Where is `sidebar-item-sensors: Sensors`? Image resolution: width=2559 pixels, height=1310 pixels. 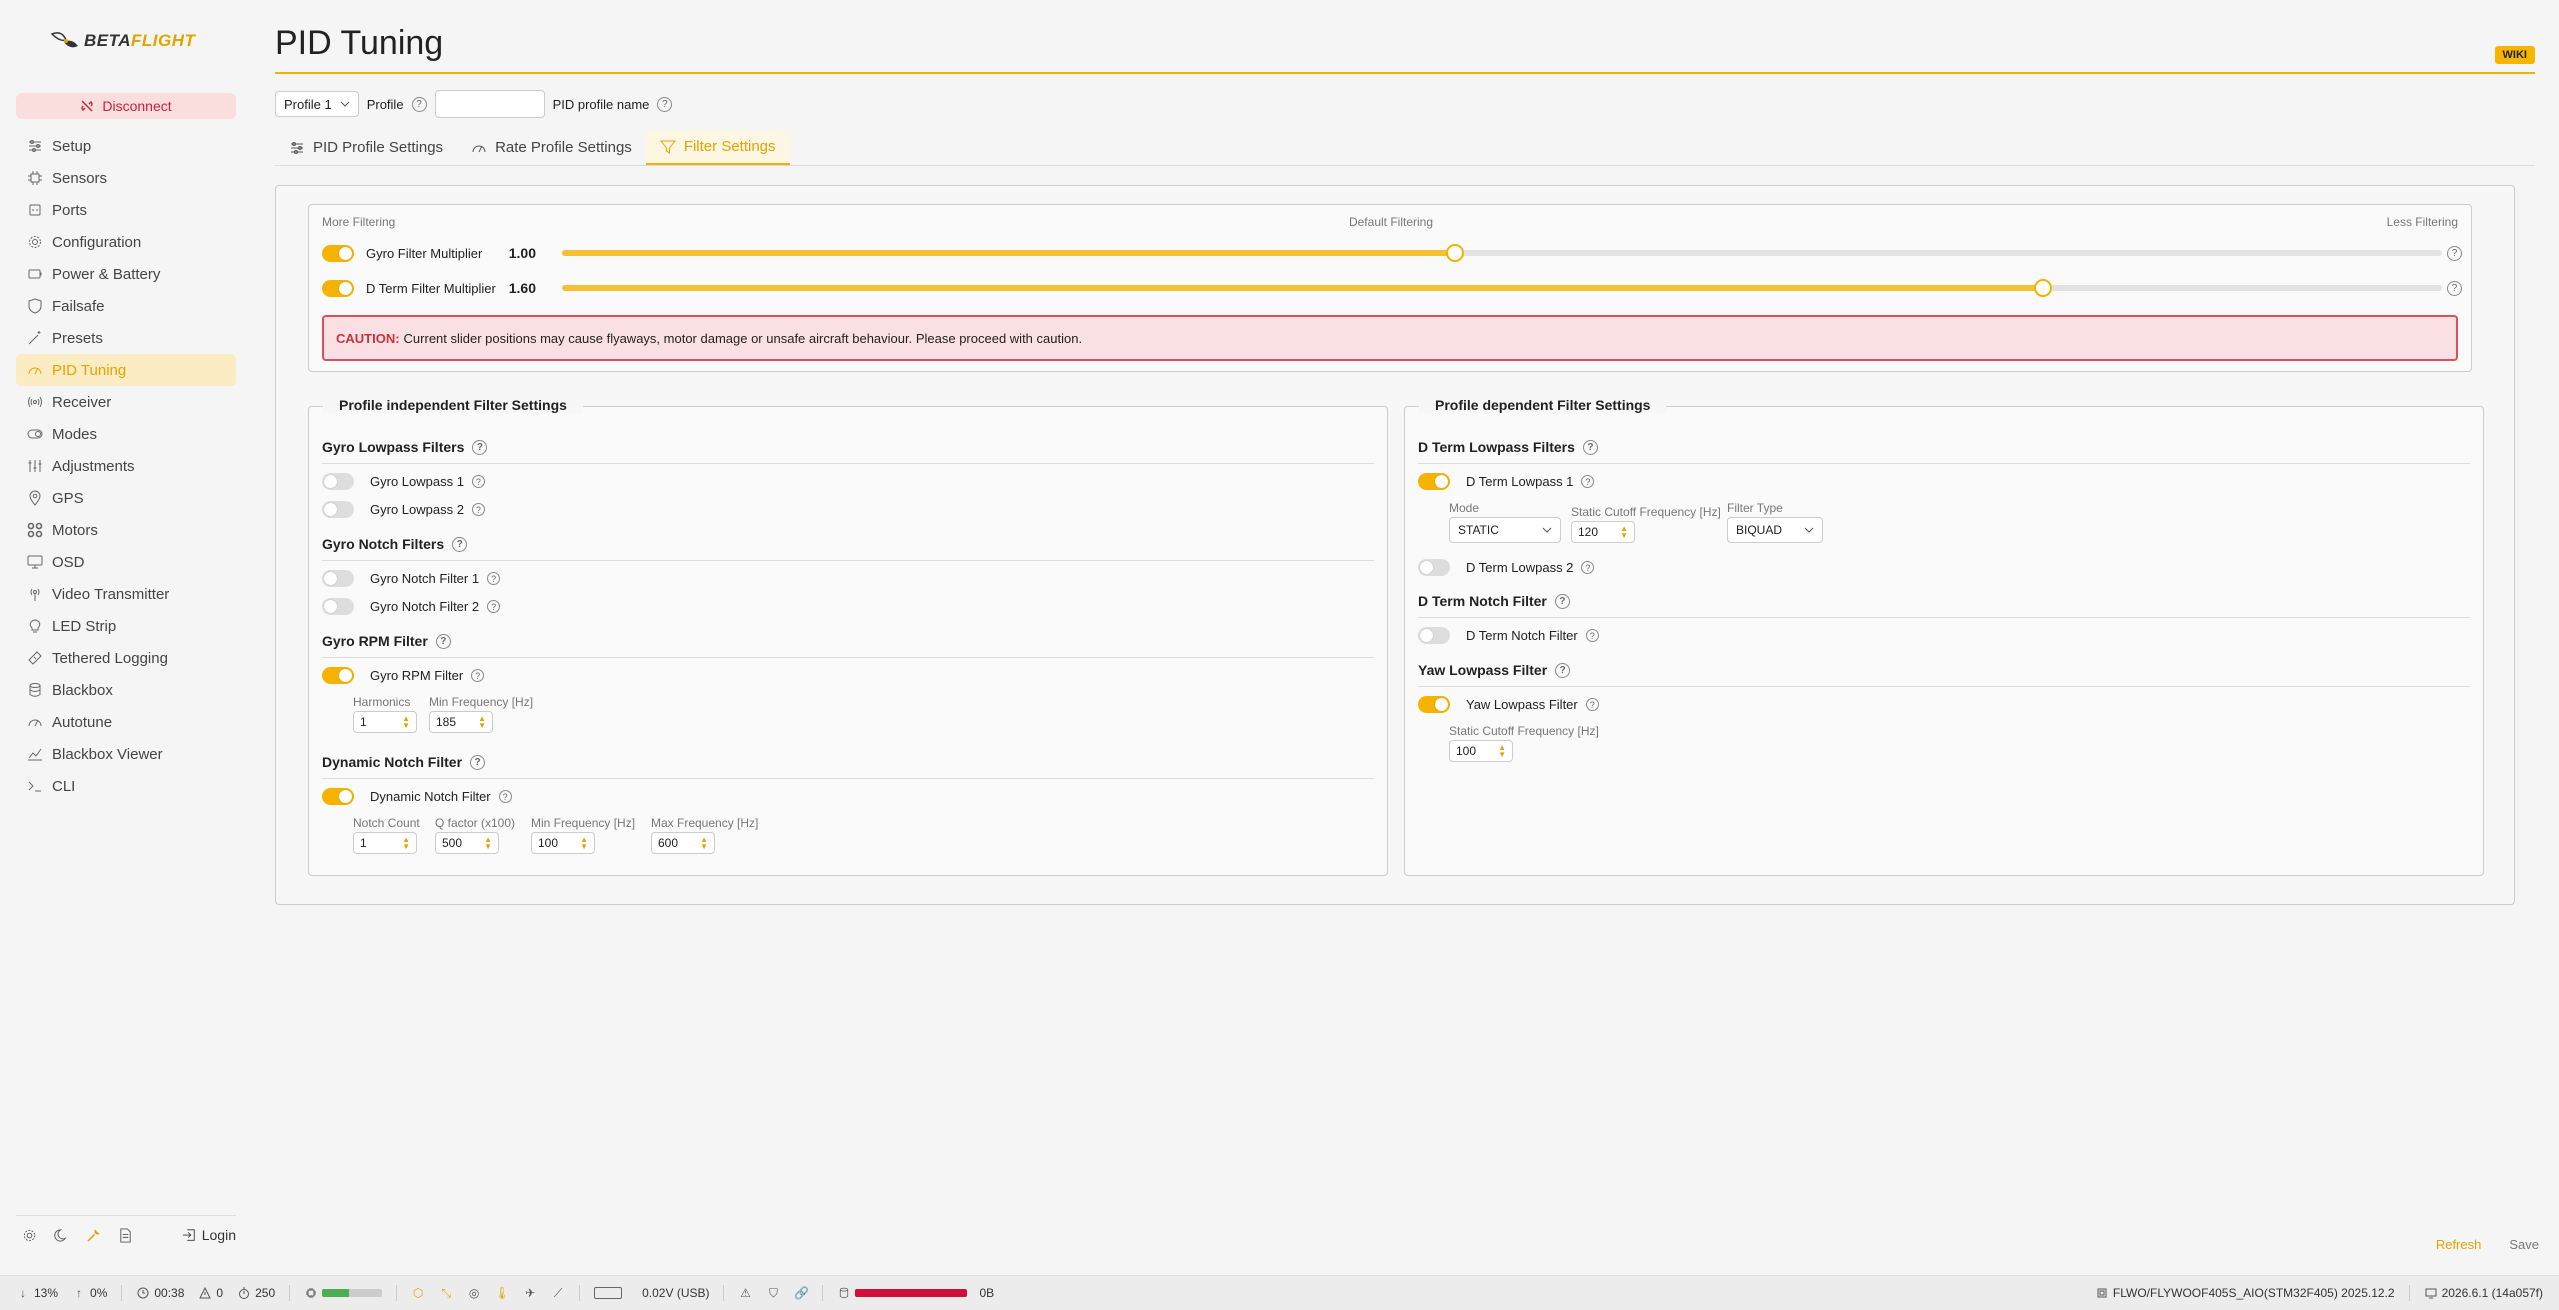
sidebar-item-sensors: Sensors is located at coordinates (126, 178).